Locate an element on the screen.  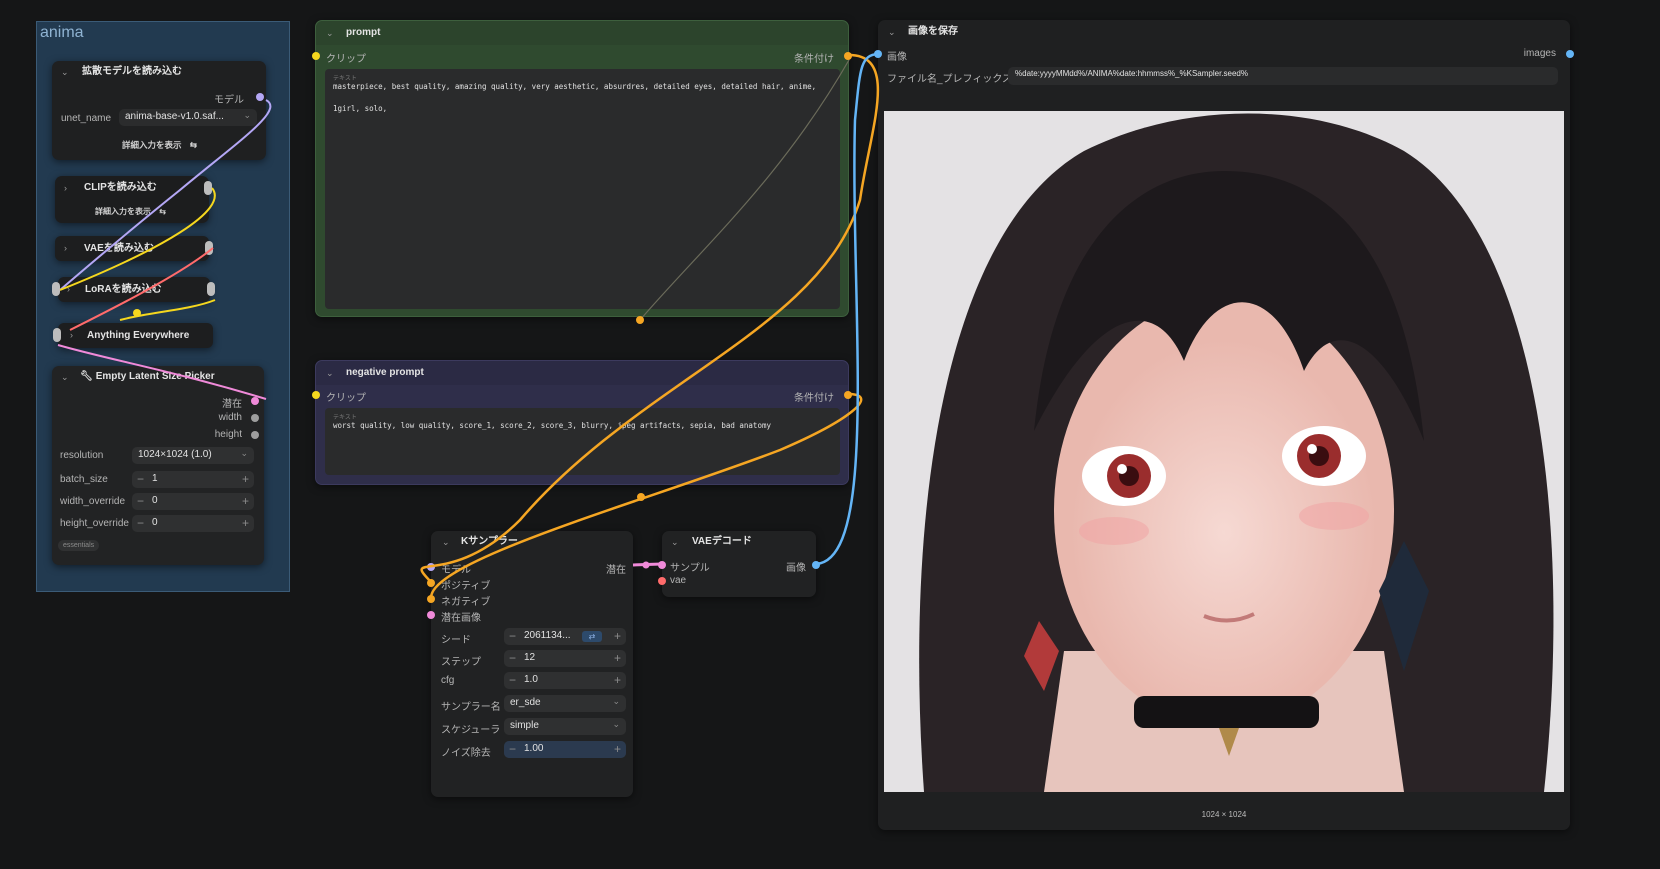
output-label-conditioning: 条件付け is located at coordinates (814, 59).